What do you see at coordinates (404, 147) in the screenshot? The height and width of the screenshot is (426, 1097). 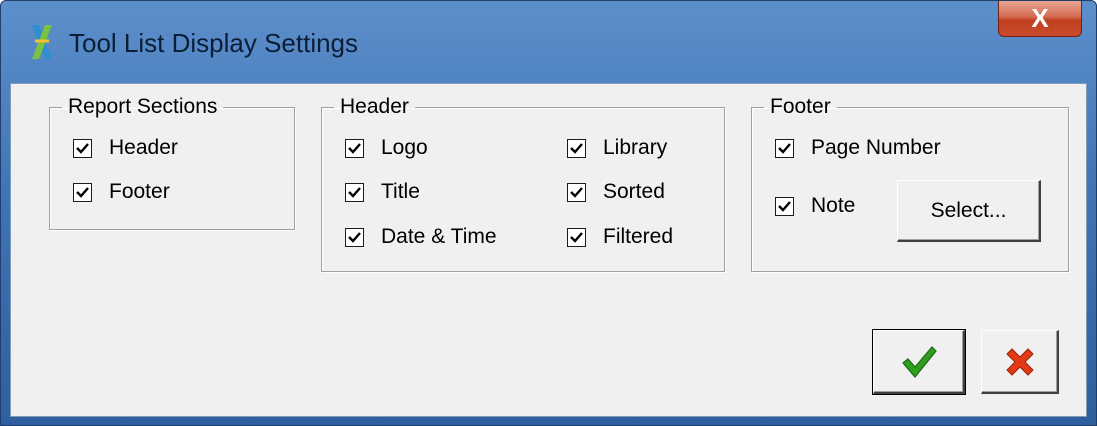 I see `checkbox-label: Logo` at bounding box center [404, 147].